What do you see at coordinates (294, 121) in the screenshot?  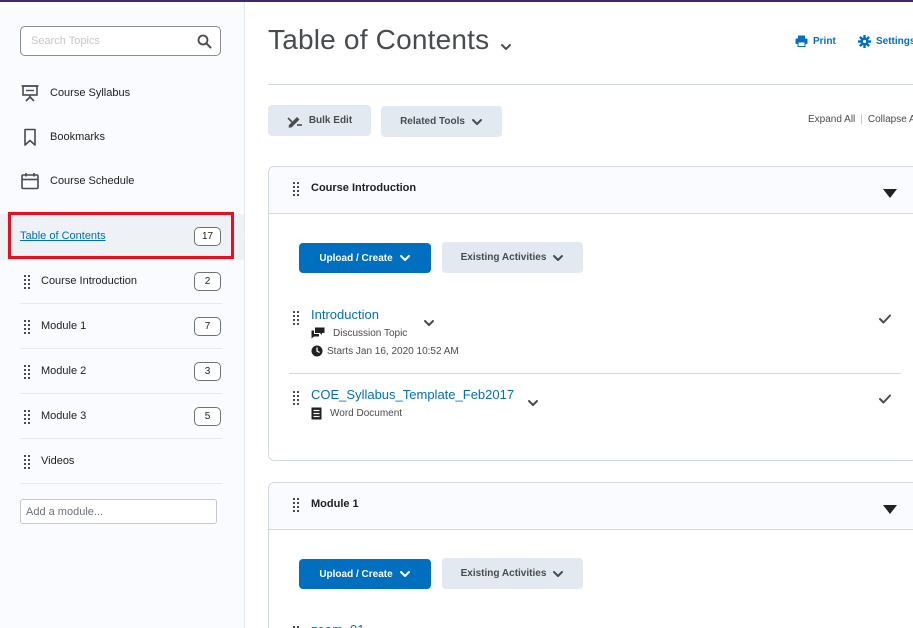 I see `pencil-icon` at bounding box center [294, 121].